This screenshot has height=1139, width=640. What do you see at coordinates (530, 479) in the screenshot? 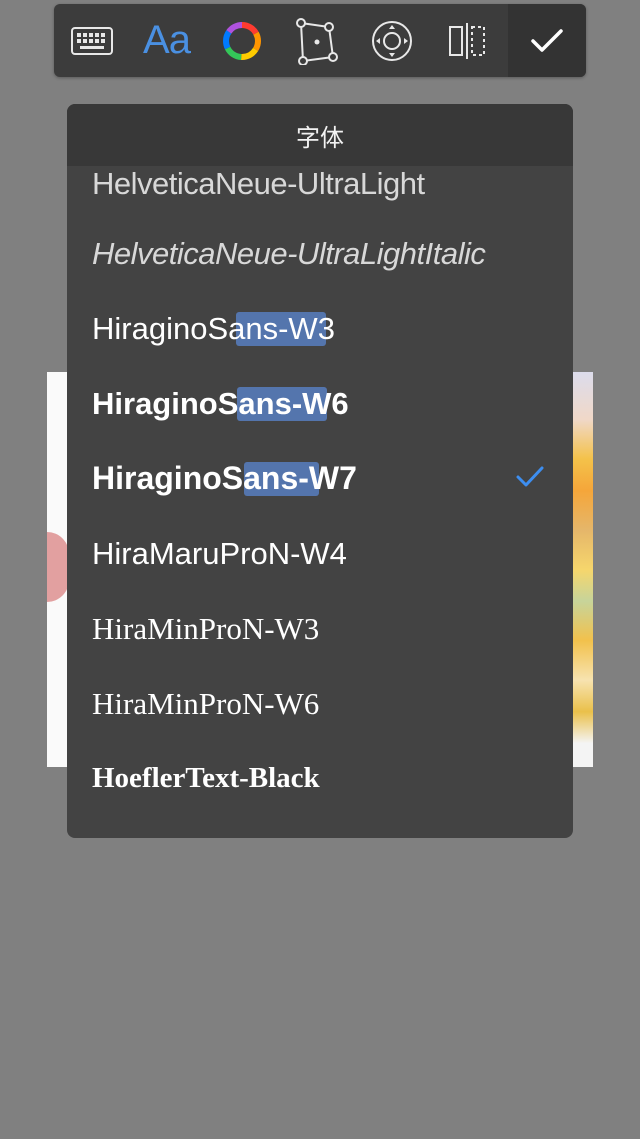
I see `selected-checkmark-icon` at bounding box center [530, 479].